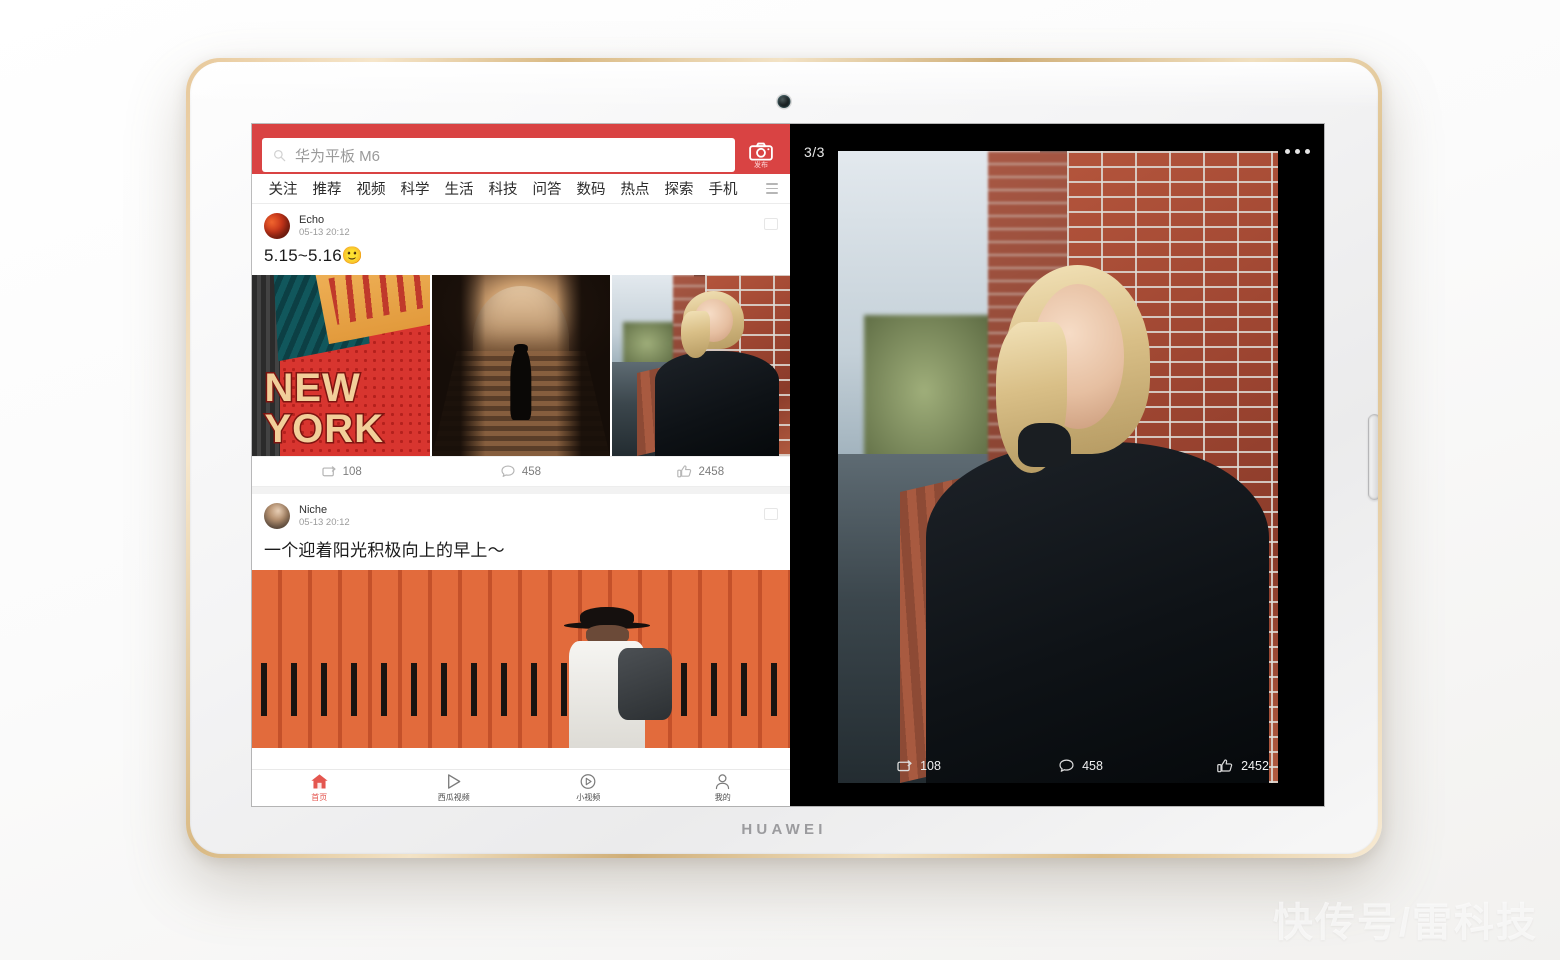 The image size is (1560, 960). What do you see at coordinates (723, 188) in the screenshot?
I see `tab-shouji: 手机` at bounding box center [723, 188].